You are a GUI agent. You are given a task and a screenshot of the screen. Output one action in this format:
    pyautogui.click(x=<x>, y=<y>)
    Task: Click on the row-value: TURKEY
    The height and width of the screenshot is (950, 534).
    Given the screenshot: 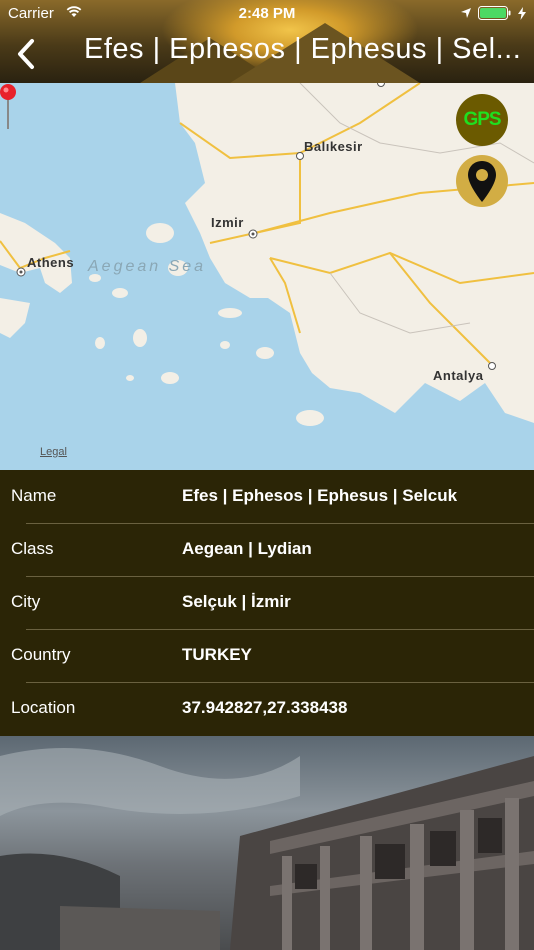 What is the action you would take?
    pyautogui.click(x=217, y=654)
    